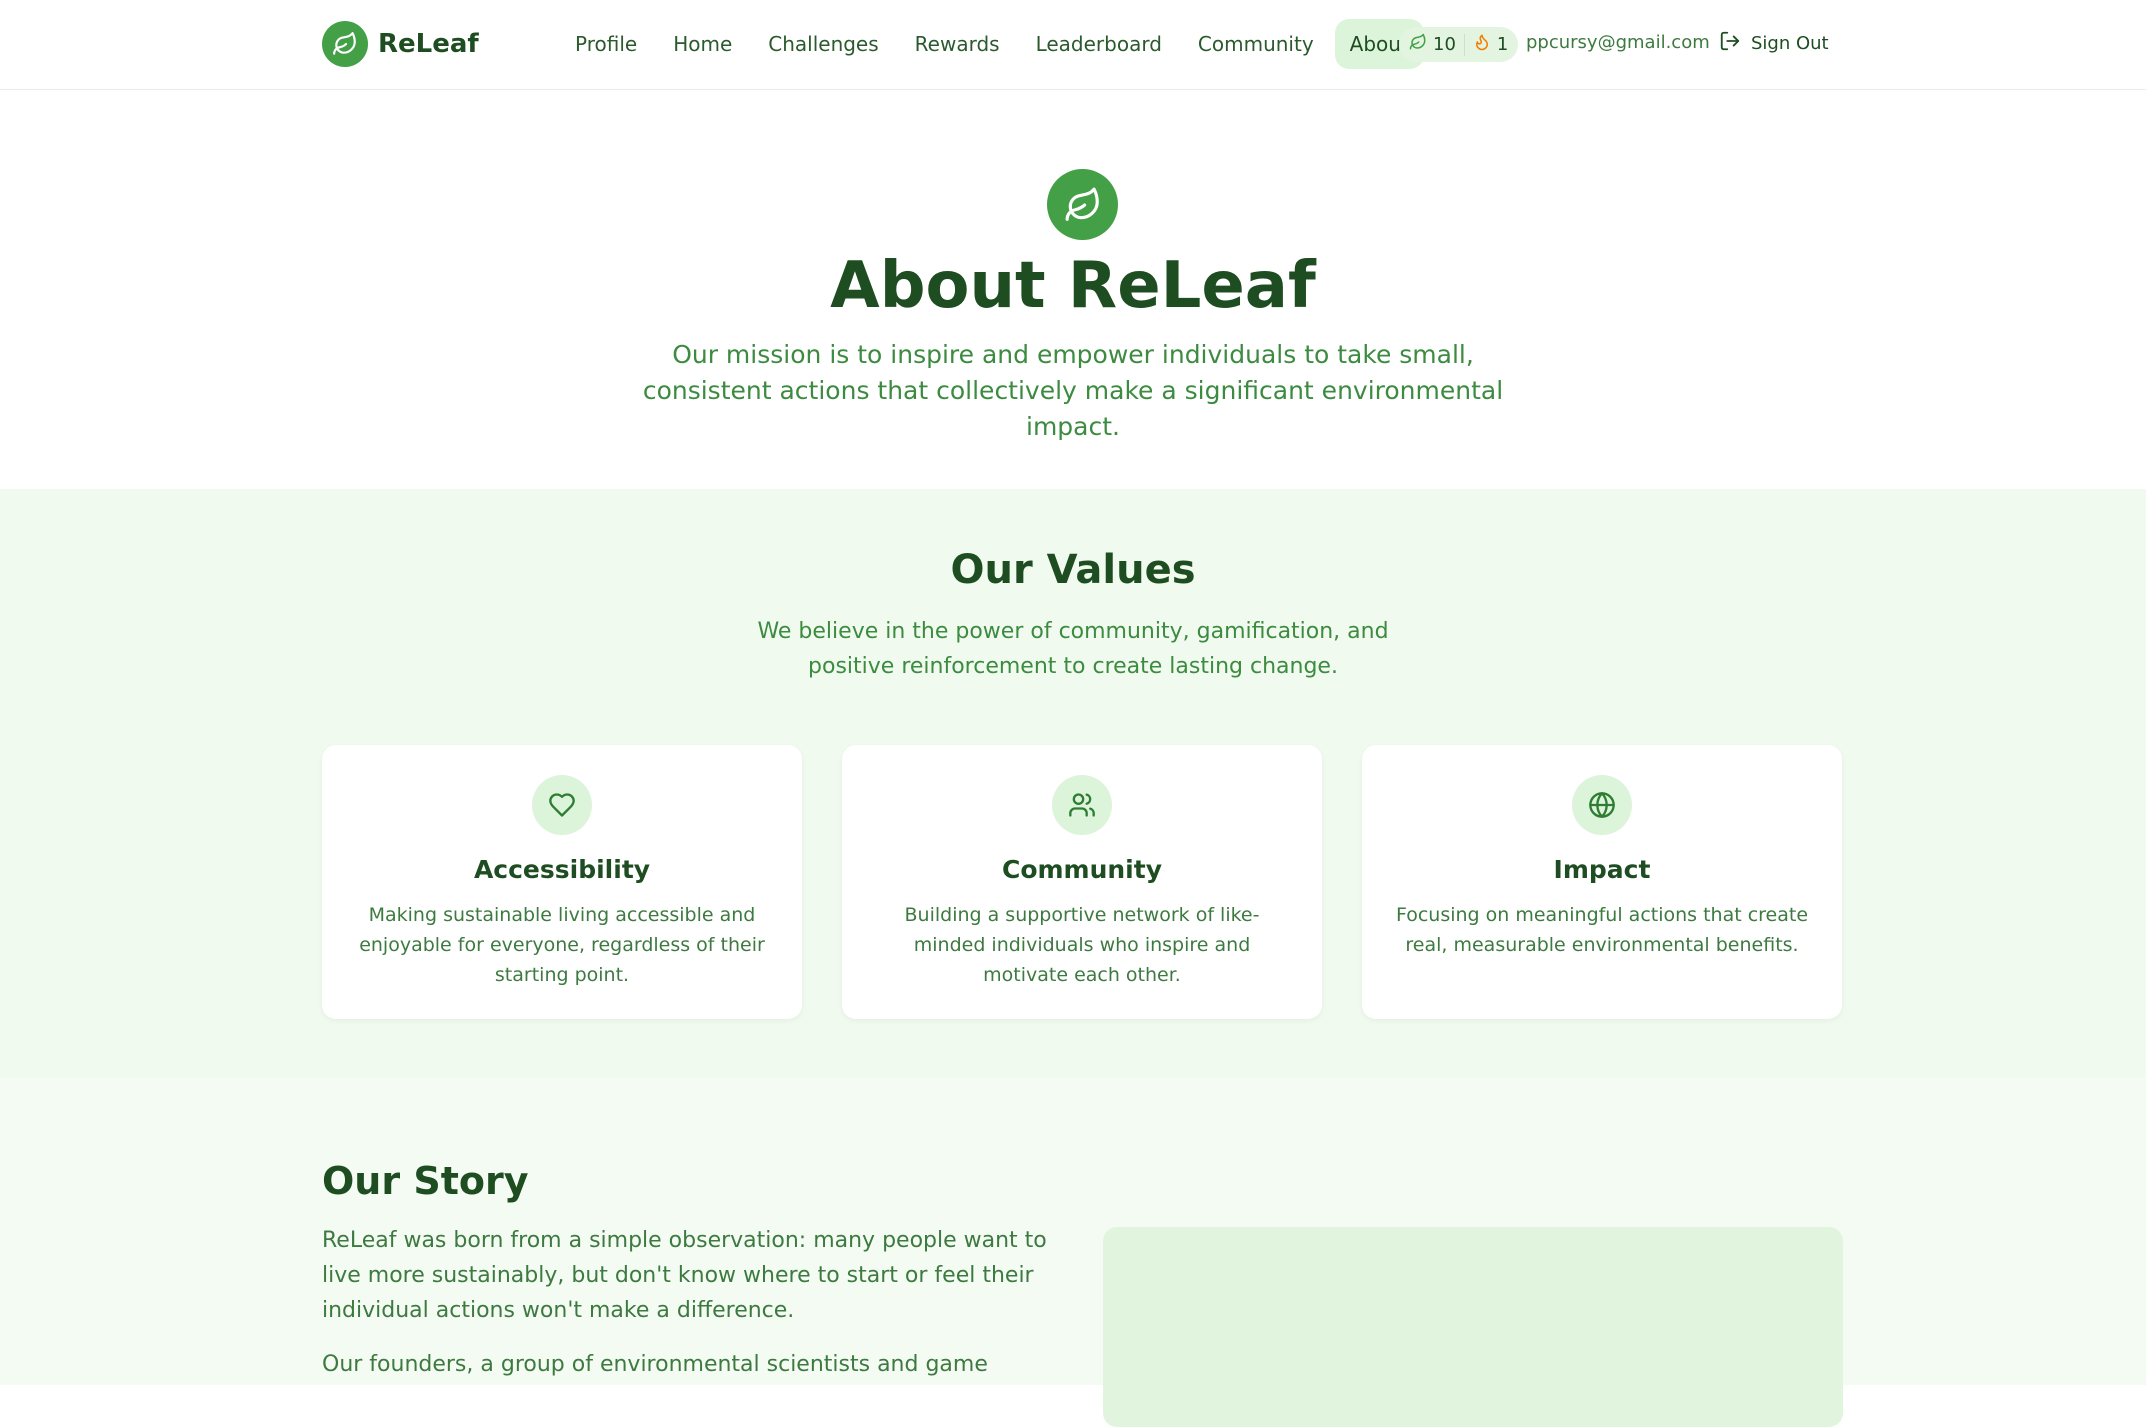 The height and width of the screenshot is (1427, 2146). I want to click on value-card-title: Impact, so click(1602, 869).